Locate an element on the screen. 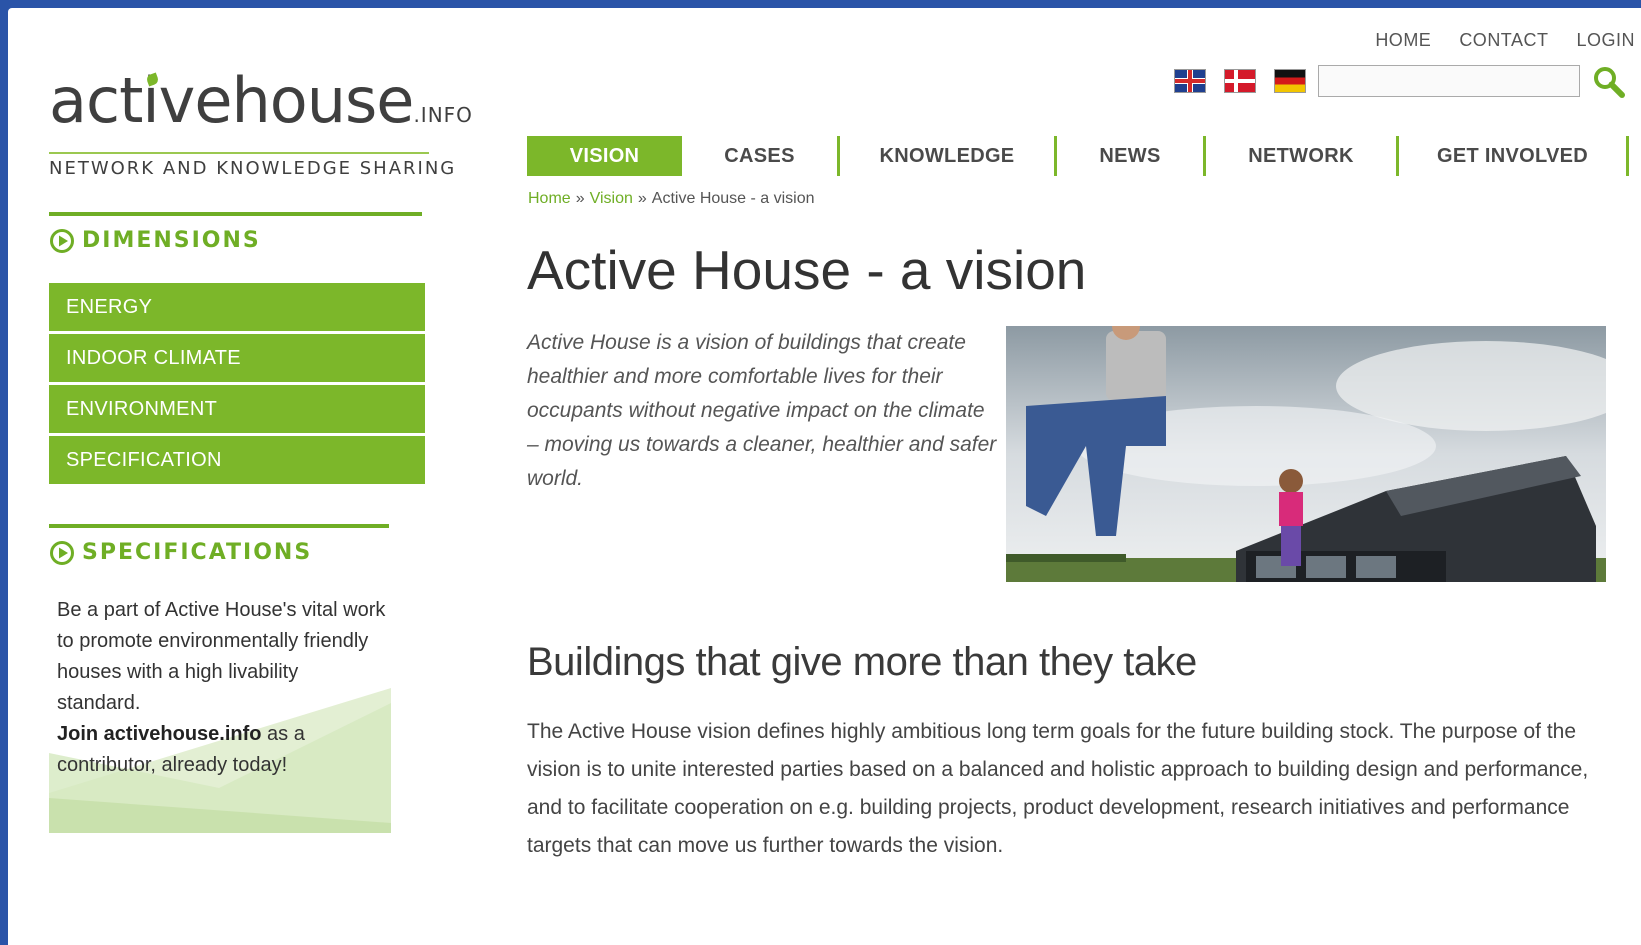  breadcrumb-home: Home is located at coordinates (549, 198).